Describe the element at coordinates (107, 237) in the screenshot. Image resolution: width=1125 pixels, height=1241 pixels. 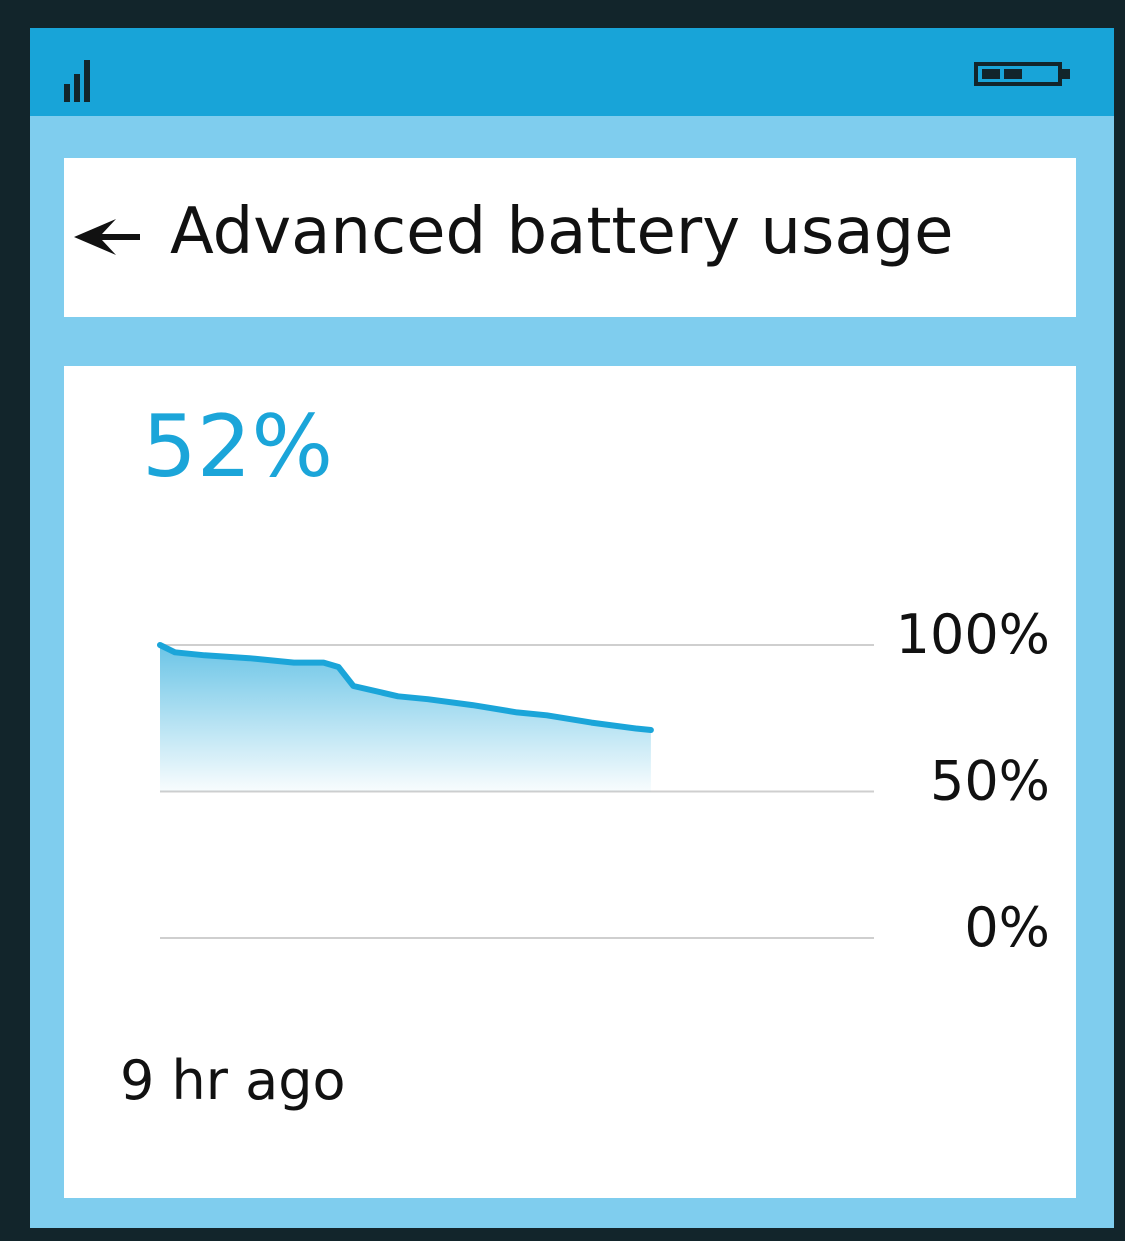
I see `back-arrow-icon` at that location.